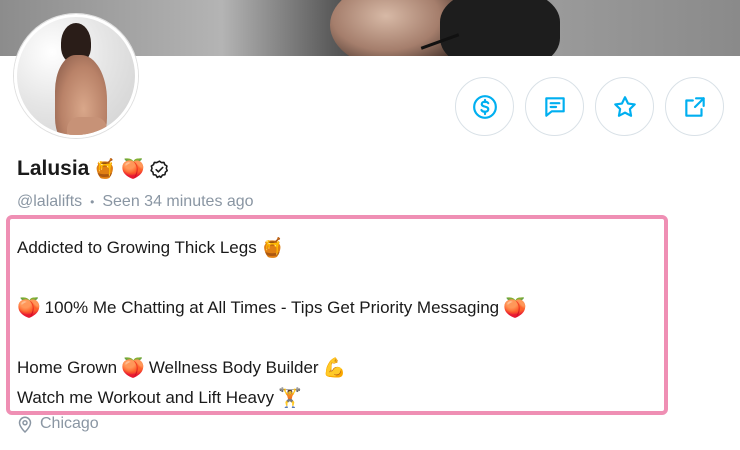 This screenshot has width=740, height=450. I want to click on bio-line: Watch me Workout and Lift Heavy 🏋️, so click(340, 398).